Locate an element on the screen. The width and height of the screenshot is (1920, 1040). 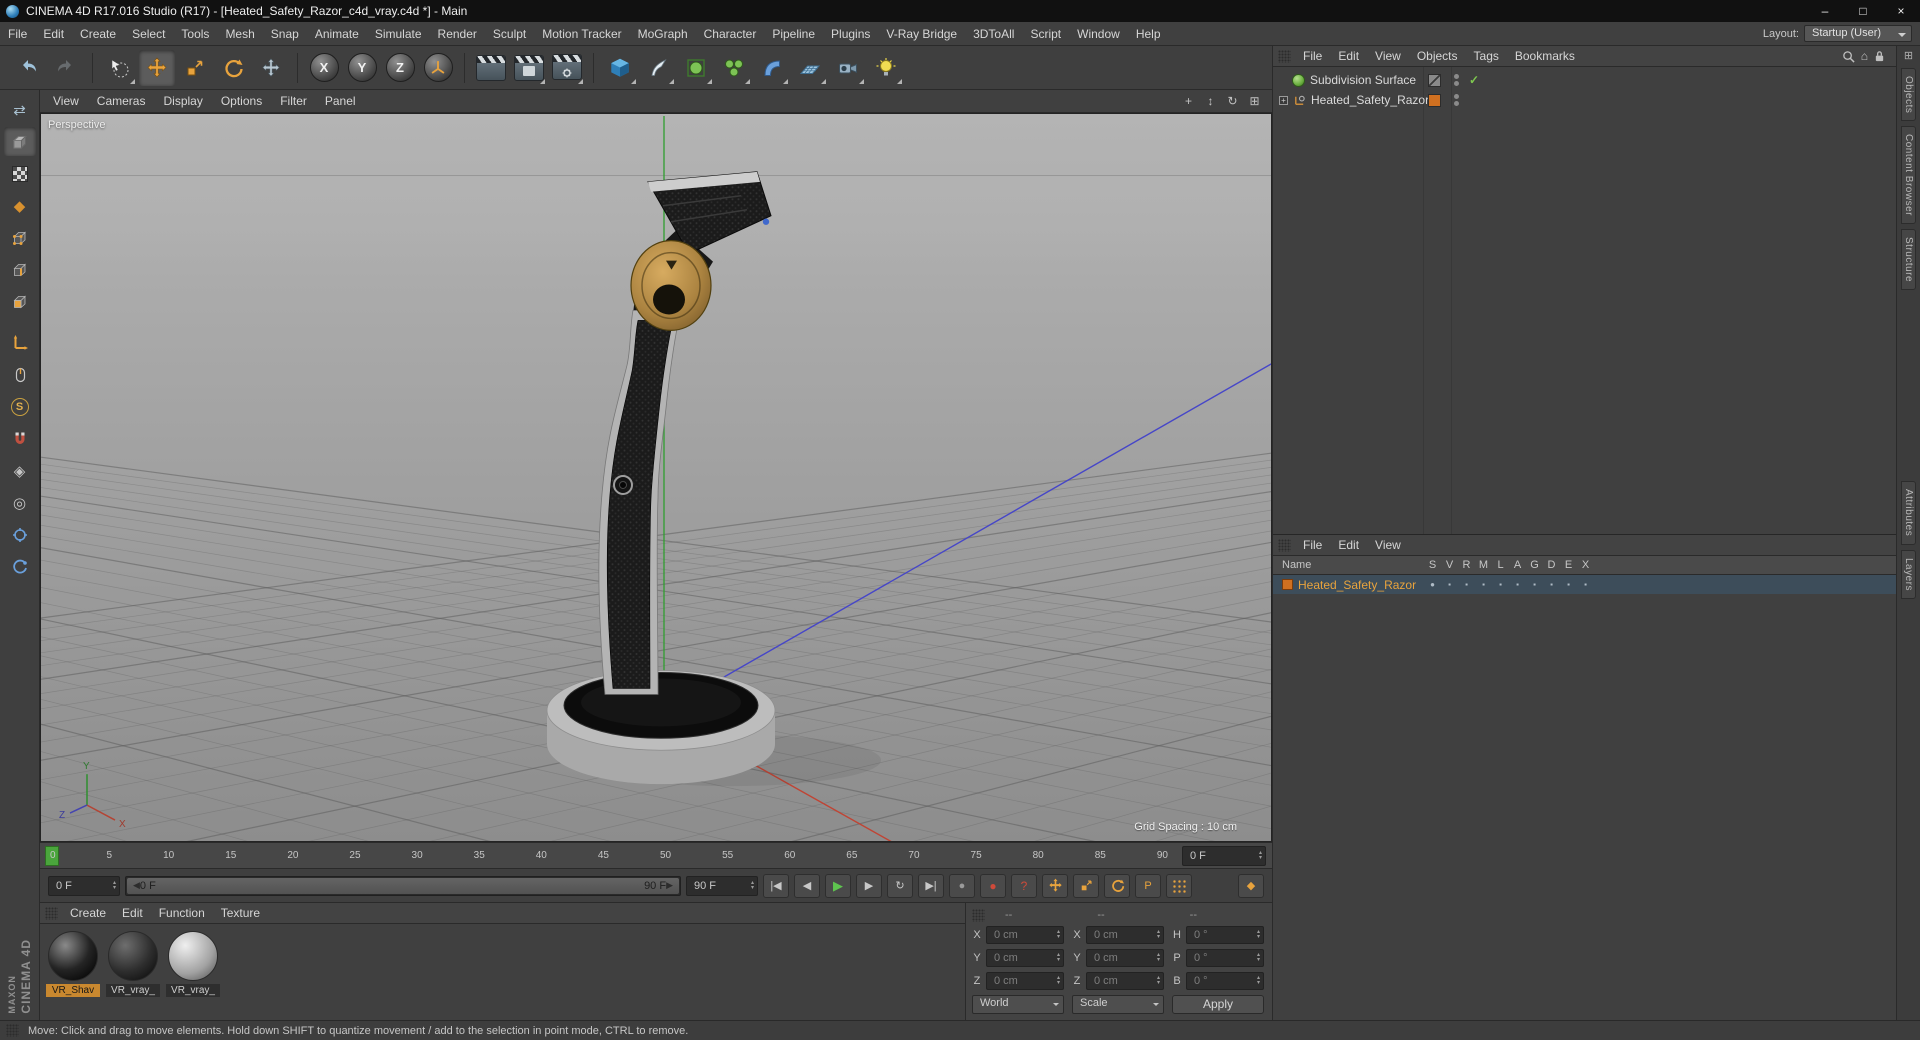
col-render: R is located at coordinates (1466, 565).